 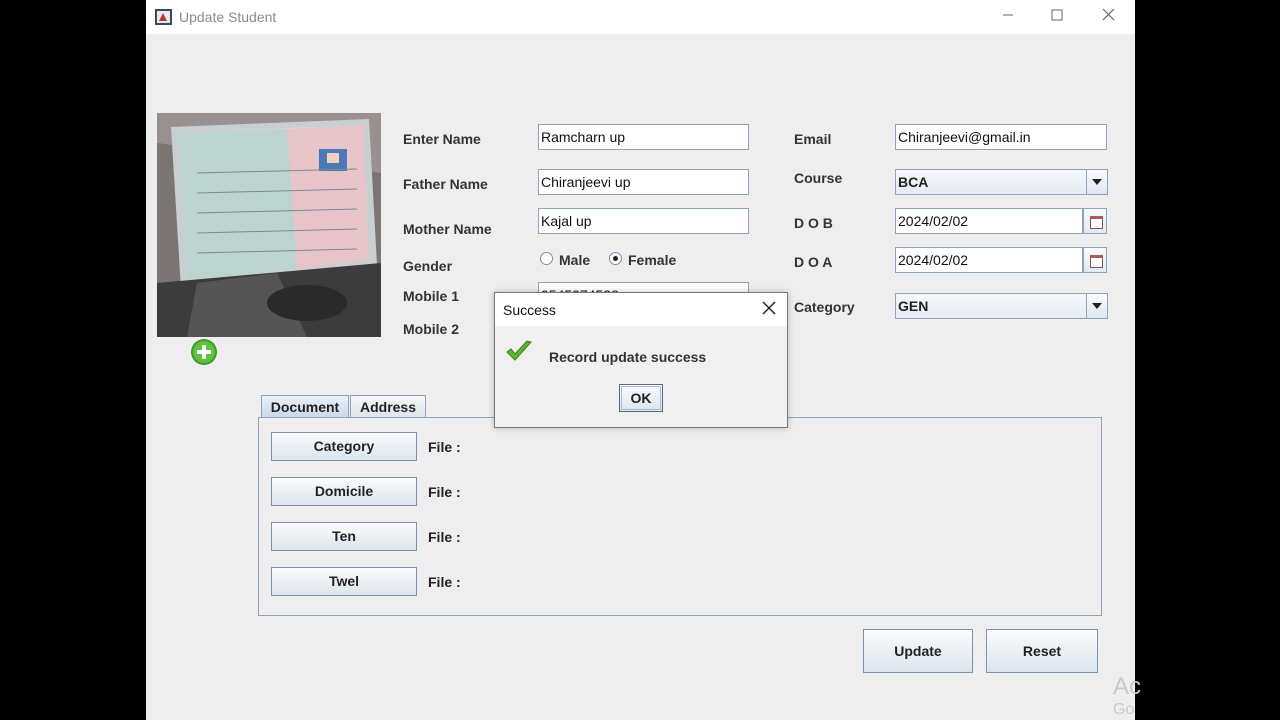 I want to click on category-label: Category, so click(x=824, y=307).